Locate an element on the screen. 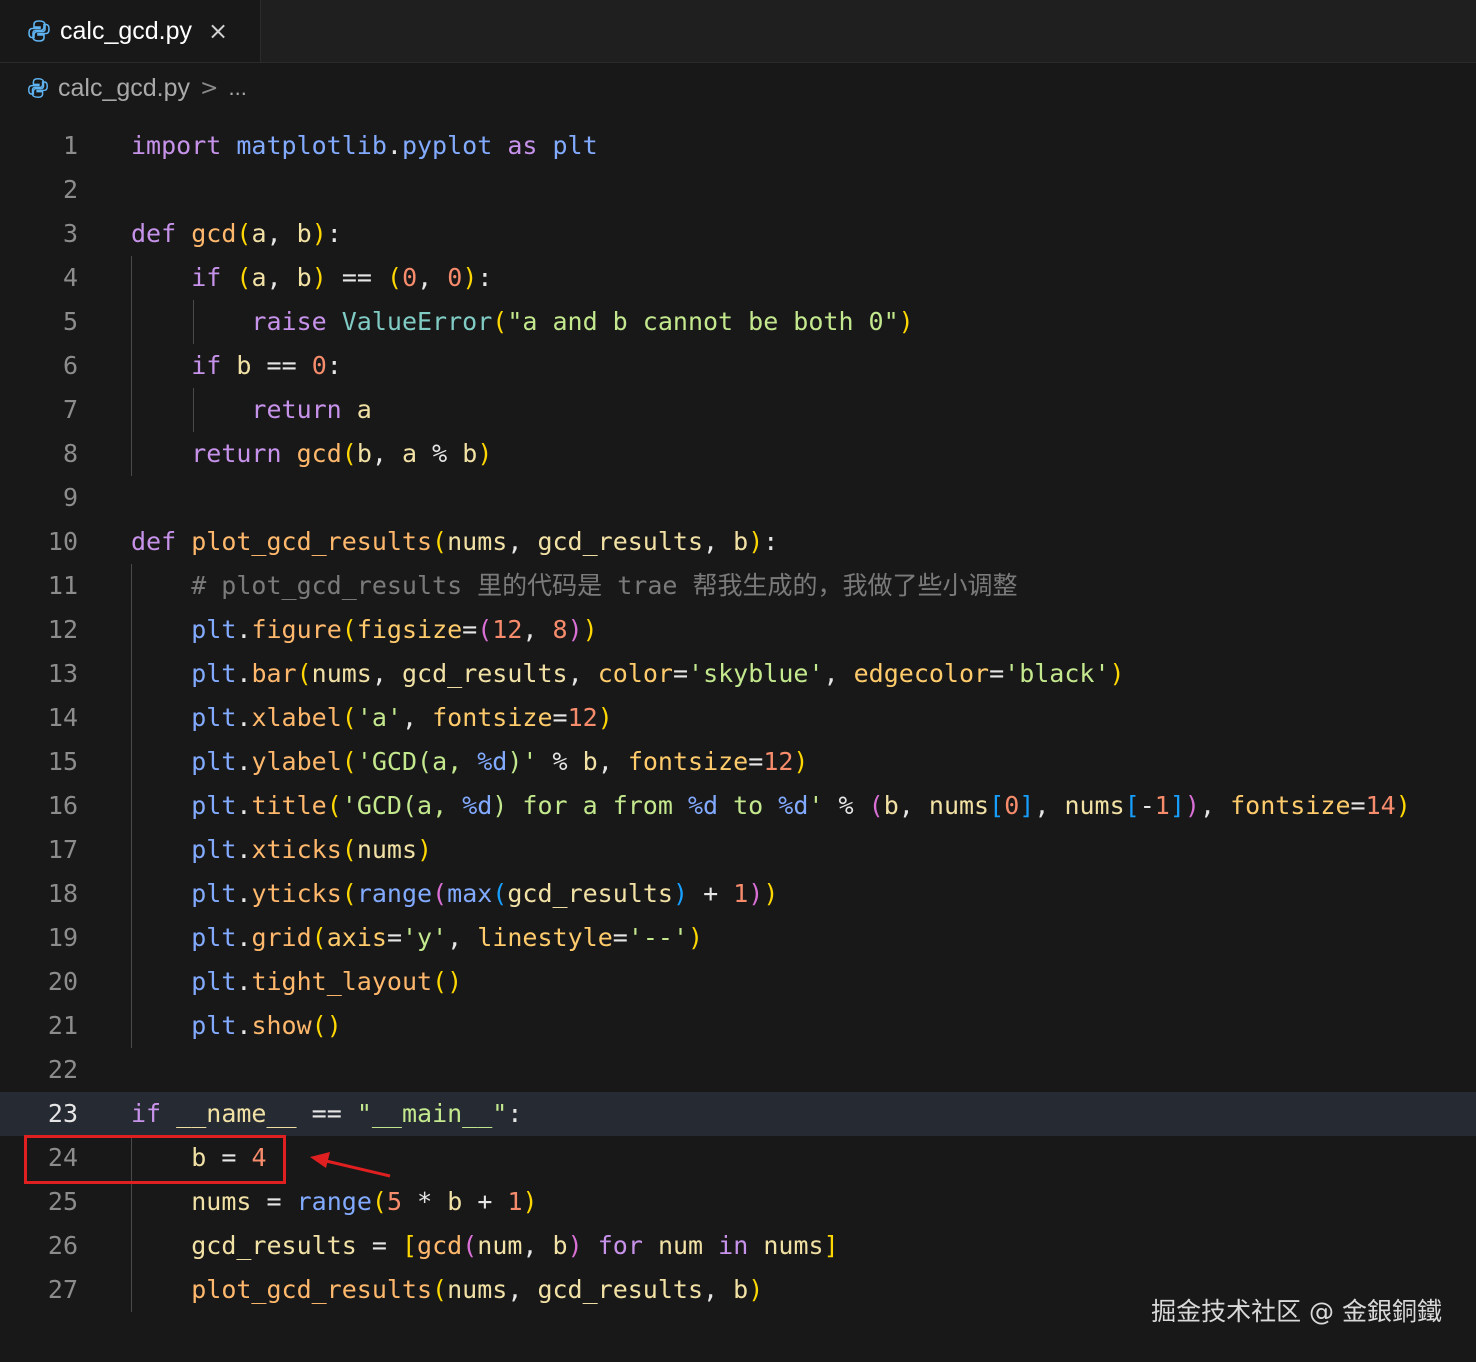  line-number: 19 is located at coordinates (62, 937).